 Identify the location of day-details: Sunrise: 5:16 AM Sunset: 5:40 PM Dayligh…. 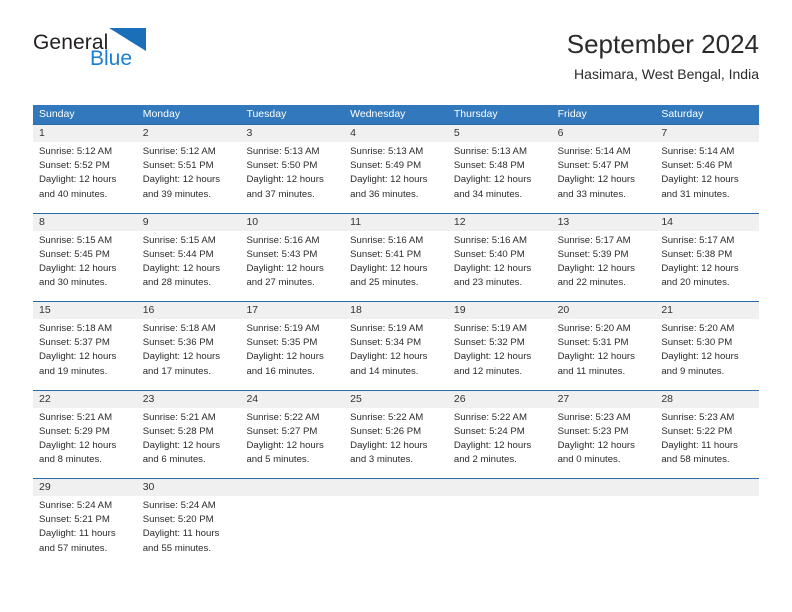
(500, 261).